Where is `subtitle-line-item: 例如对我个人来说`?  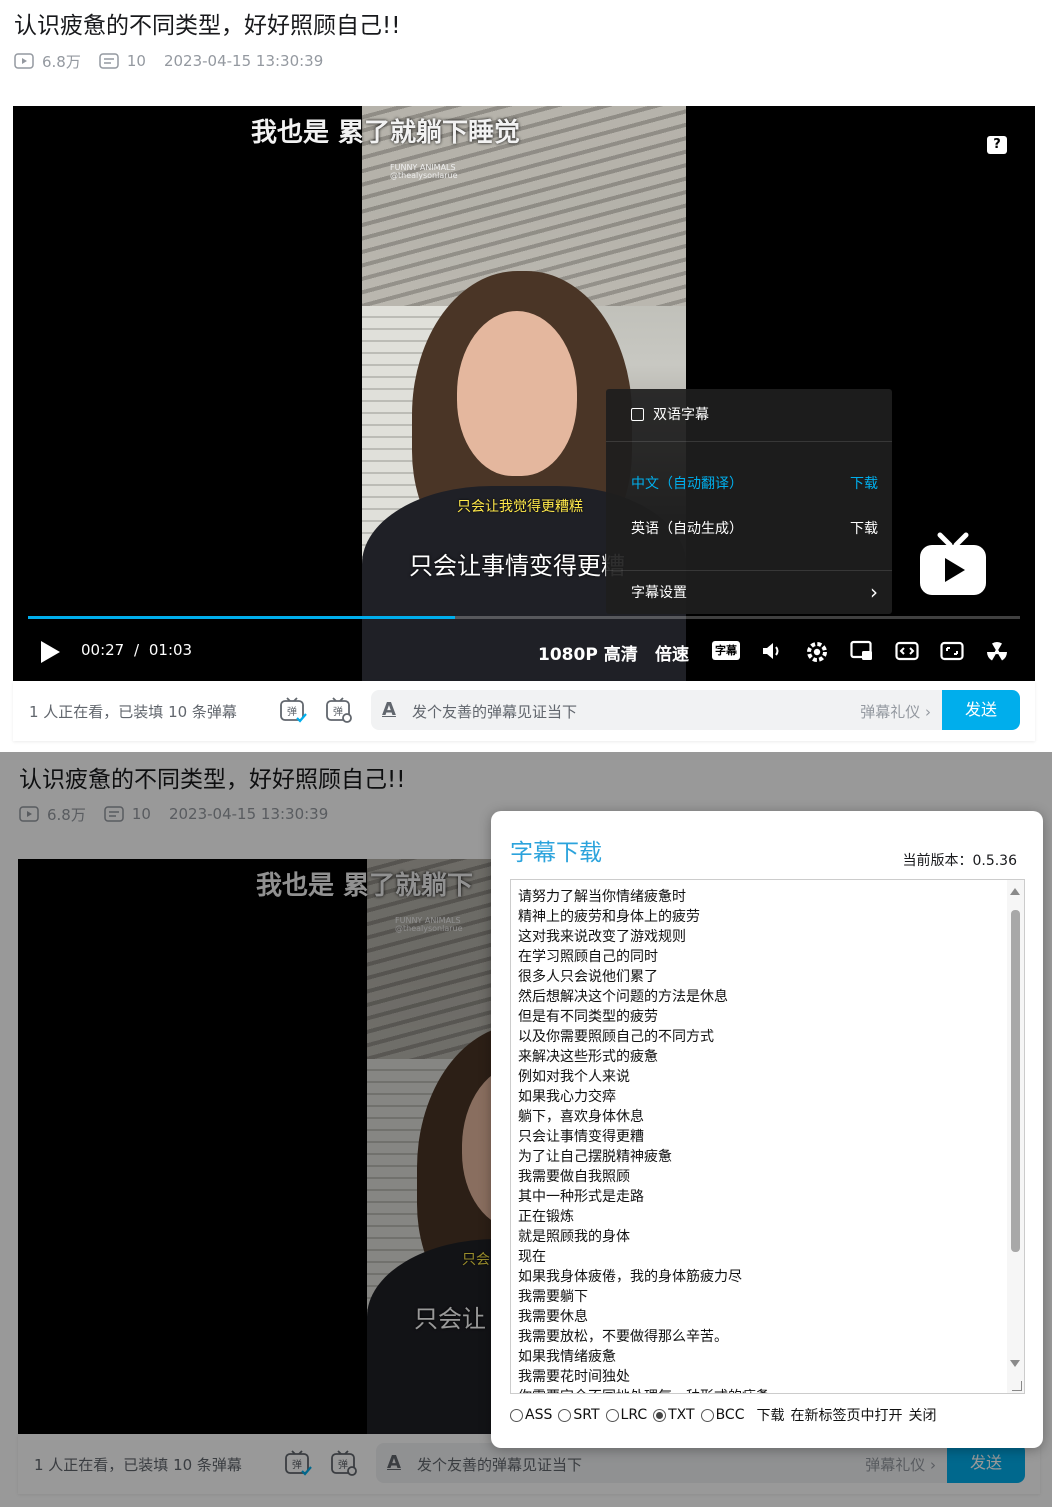
subtitle-line-item: 例如对我个人来说 is located at coordinates (574, 1077).